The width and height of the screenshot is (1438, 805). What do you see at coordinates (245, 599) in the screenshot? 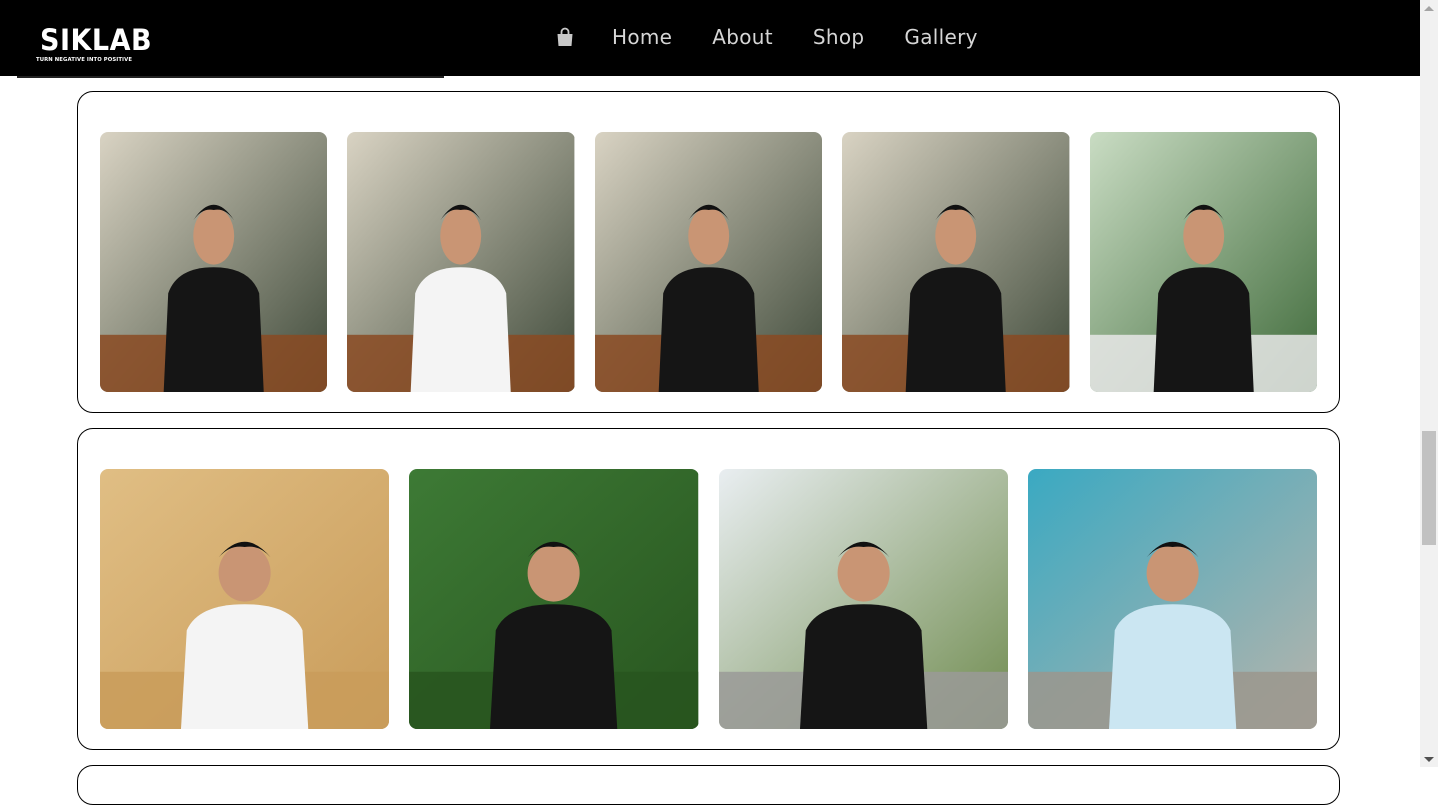
I see `gallery-photo-model-white-tee-focus-wall` at bounding box center [245, 599].